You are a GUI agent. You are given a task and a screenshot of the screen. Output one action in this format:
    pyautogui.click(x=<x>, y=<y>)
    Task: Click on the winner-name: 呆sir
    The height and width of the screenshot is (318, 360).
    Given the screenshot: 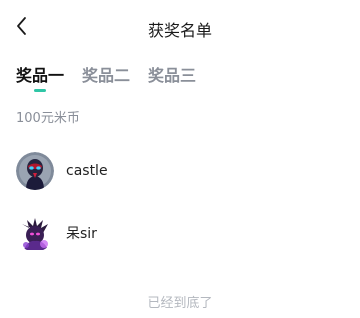 What is the action you would take?
    pyautogui.click(x=81, y=234)
    